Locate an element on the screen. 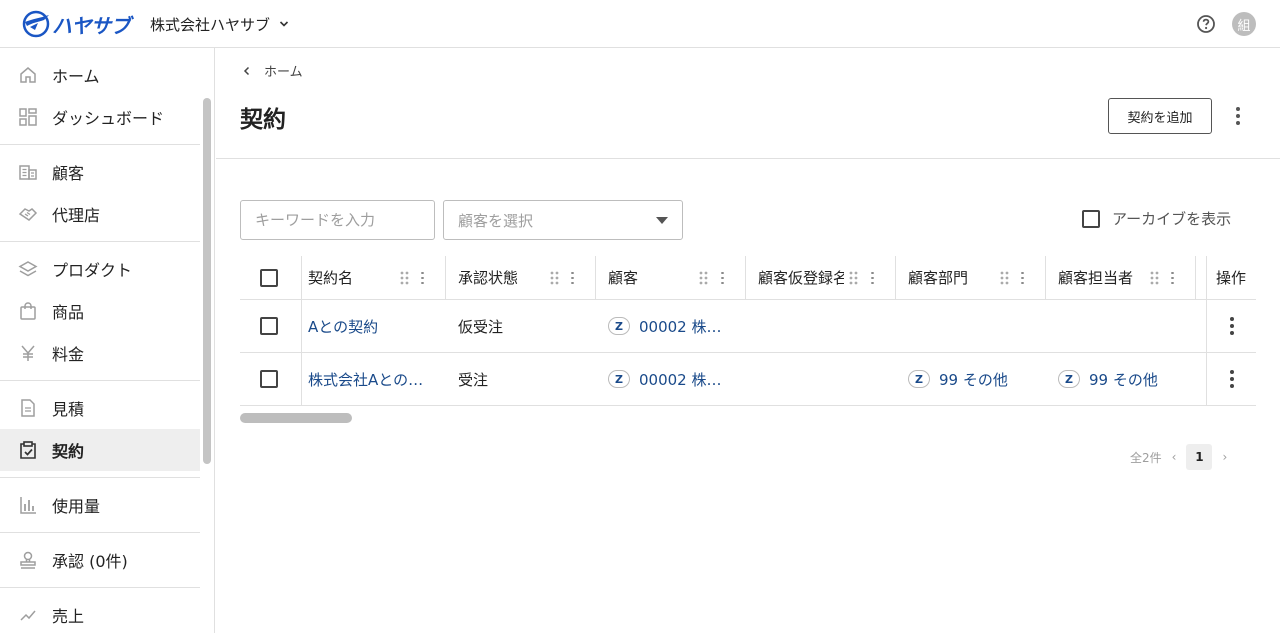 This screenshot has width=1280, height=633. header-divider is located at coordinates (748, 158).